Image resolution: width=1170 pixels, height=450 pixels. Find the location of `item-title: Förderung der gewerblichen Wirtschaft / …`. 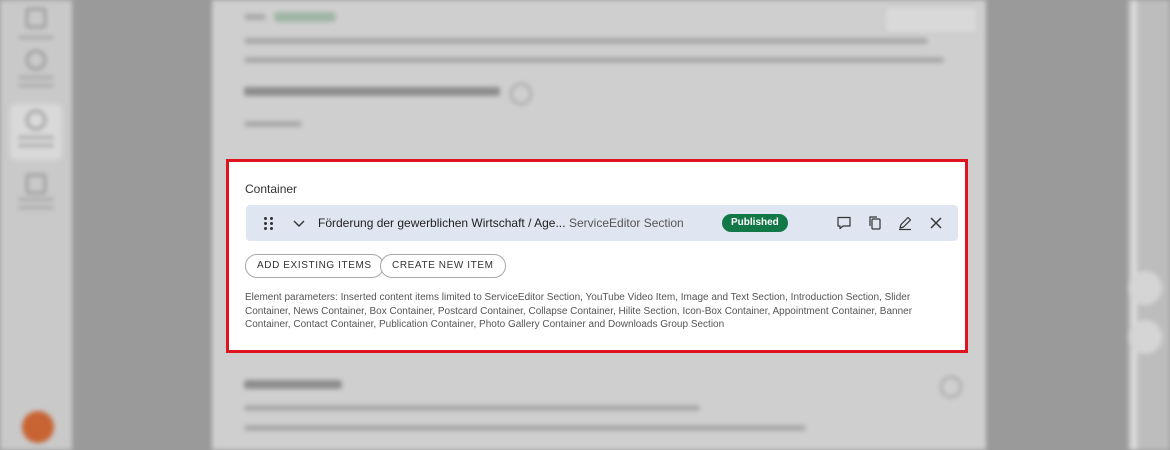

item-title: Förderung der gewerblichen Wirtschaft / … is located at coordinates (441, 223).